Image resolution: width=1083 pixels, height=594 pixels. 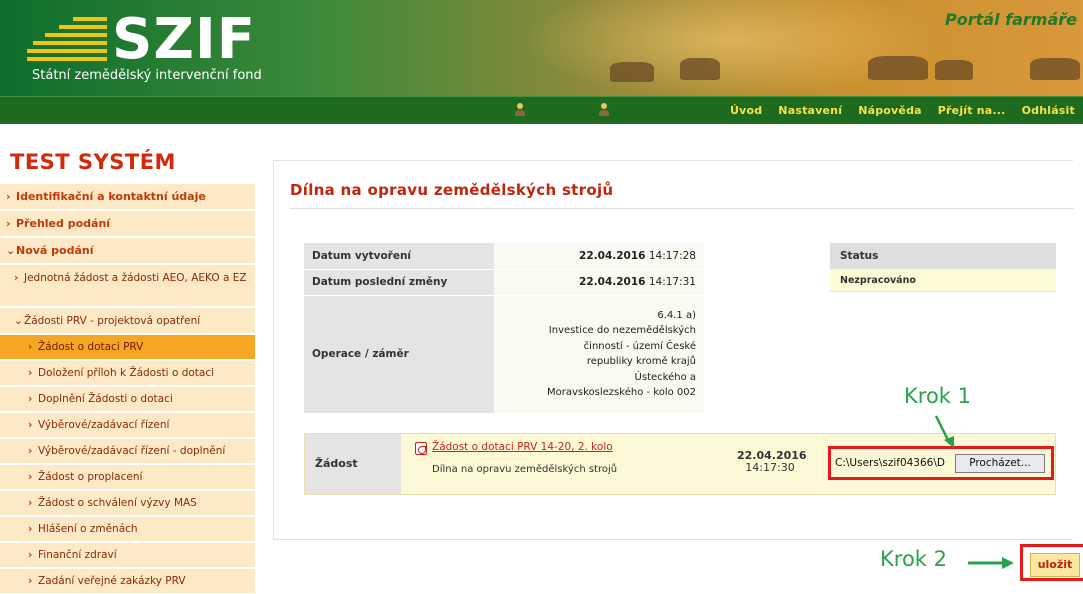 What do you see at coordinates (93, 162) in the screenshot?
I see `system-title: TEST SYSTÉM` at bounding box center [93, 162].